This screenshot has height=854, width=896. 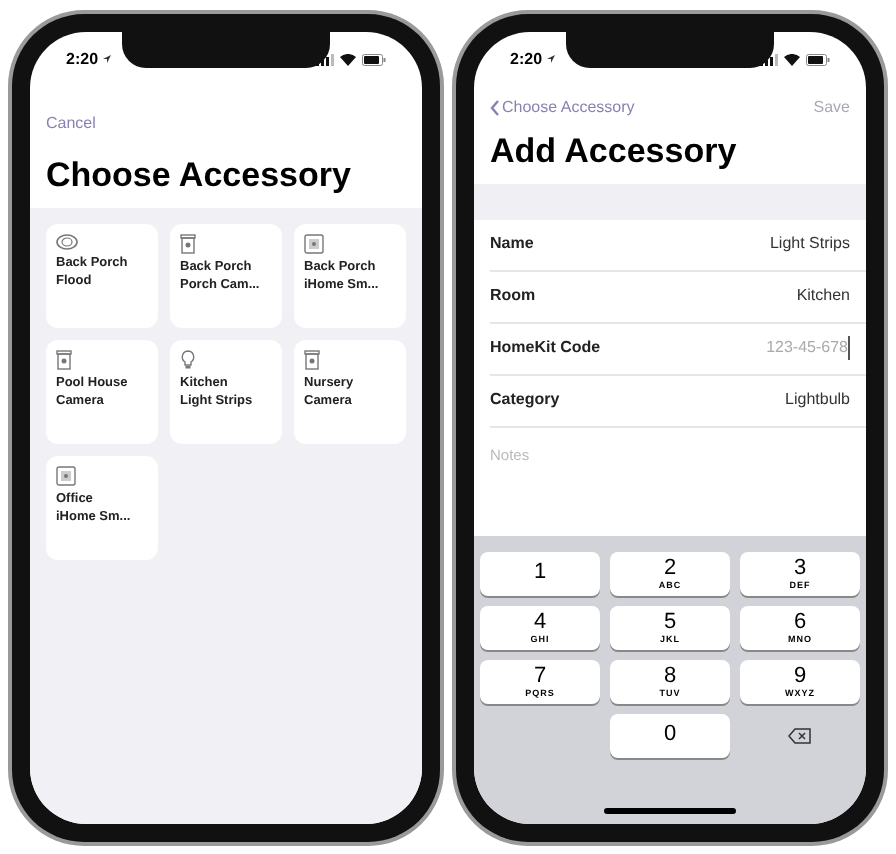 I want to click on field-label: Room, so click(x=513, y=296).